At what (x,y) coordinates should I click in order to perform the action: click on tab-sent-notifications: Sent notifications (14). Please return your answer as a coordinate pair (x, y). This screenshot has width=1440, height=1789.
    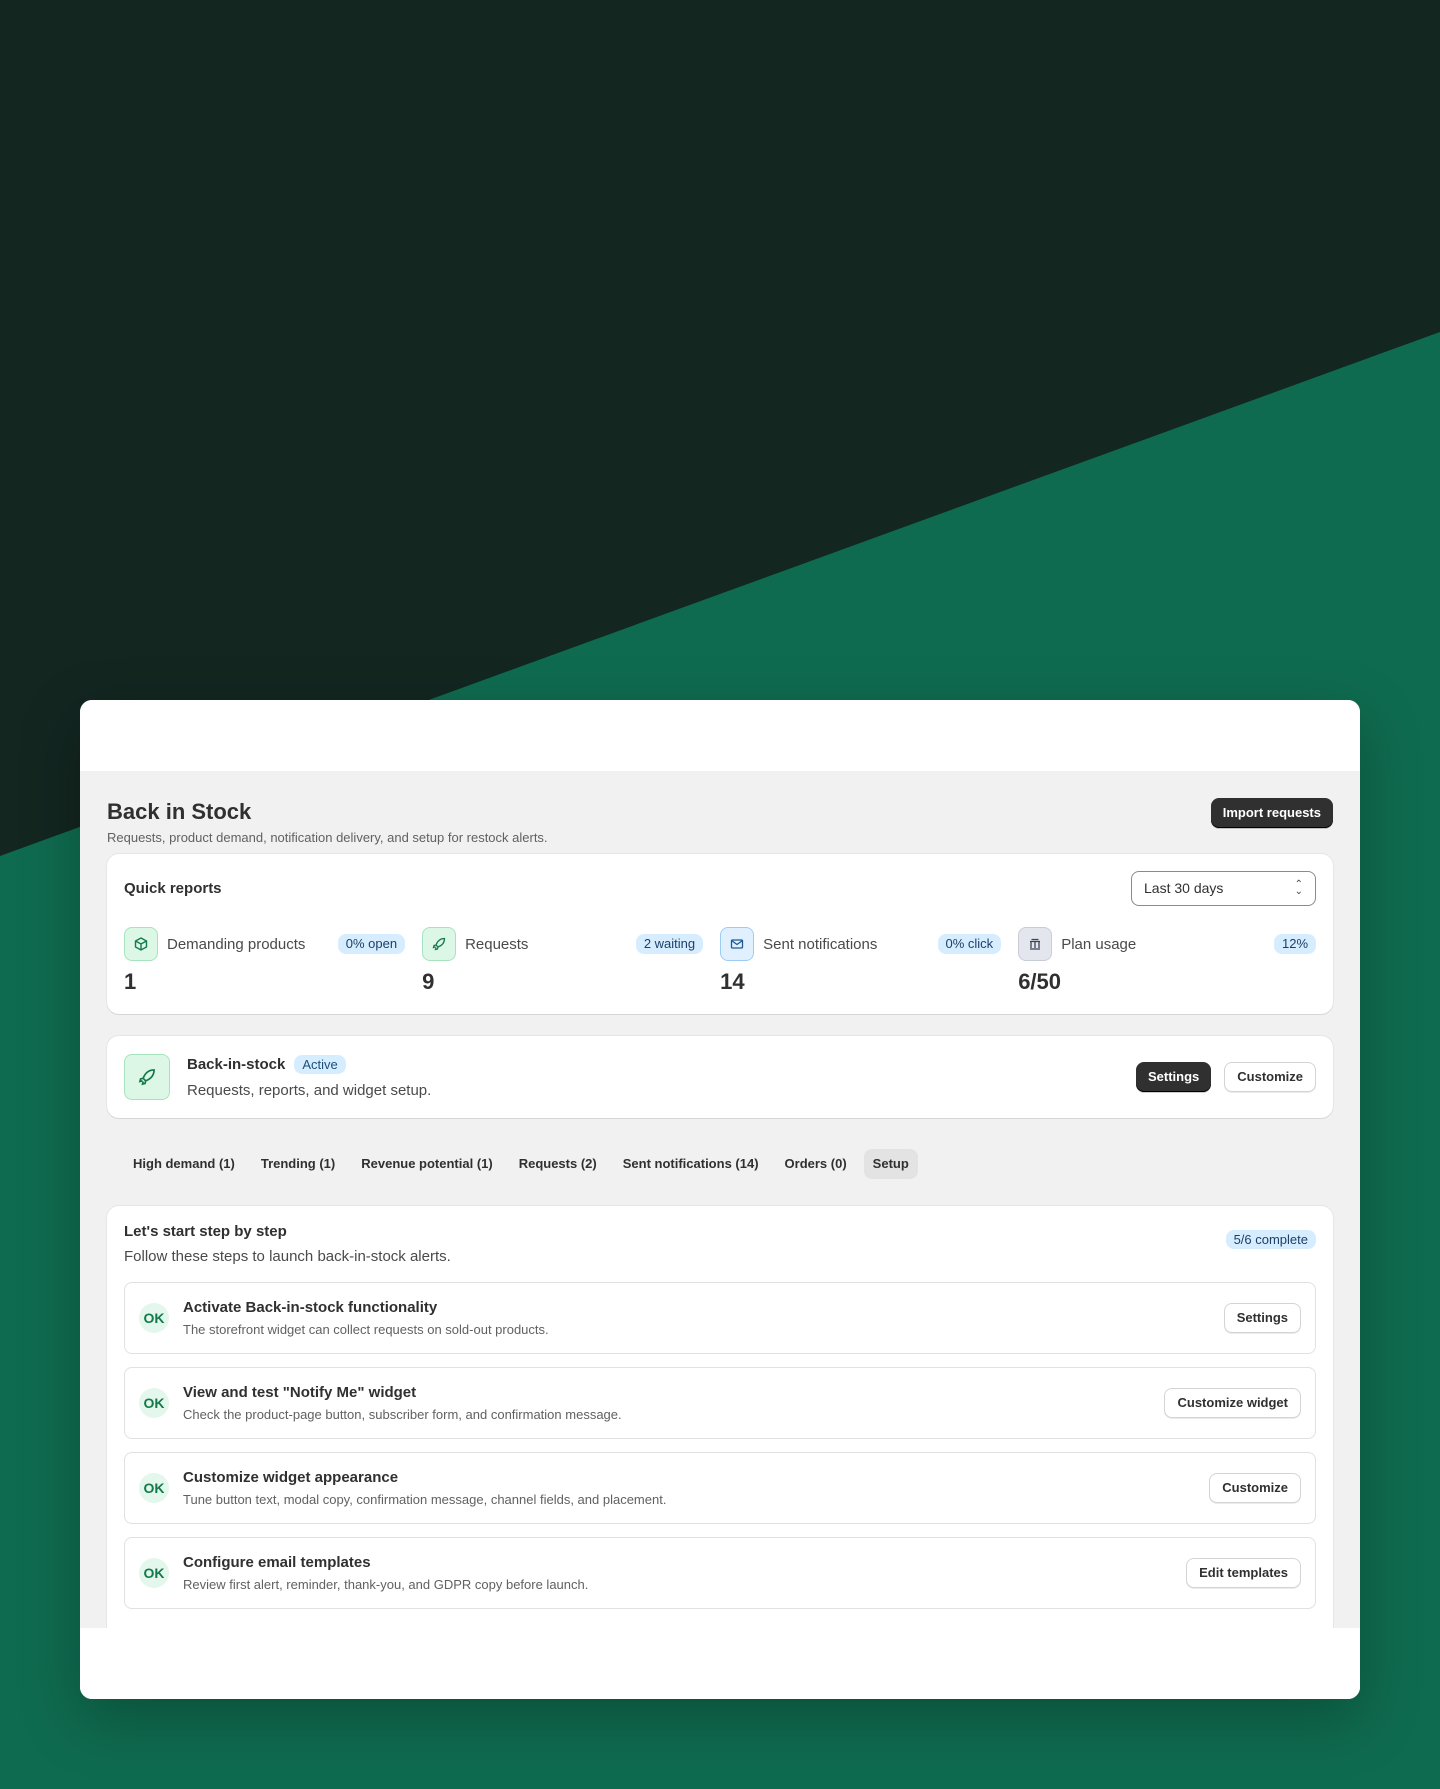
    Looking at the image, I should click on (691, 1164).